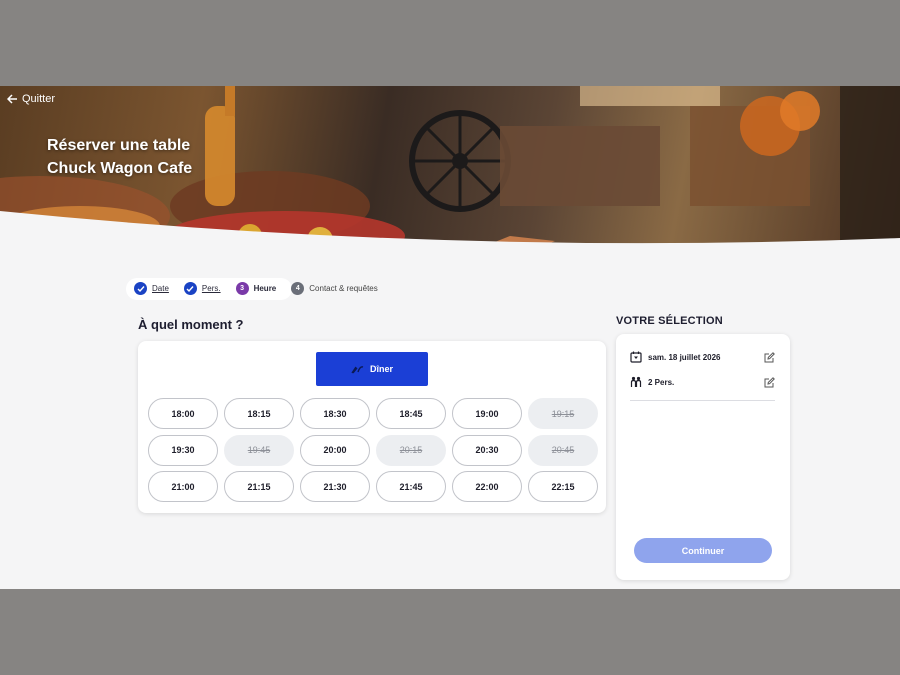 The image size is (900, 675). I want to click on time-slot: 21:45, so click(411, 486).